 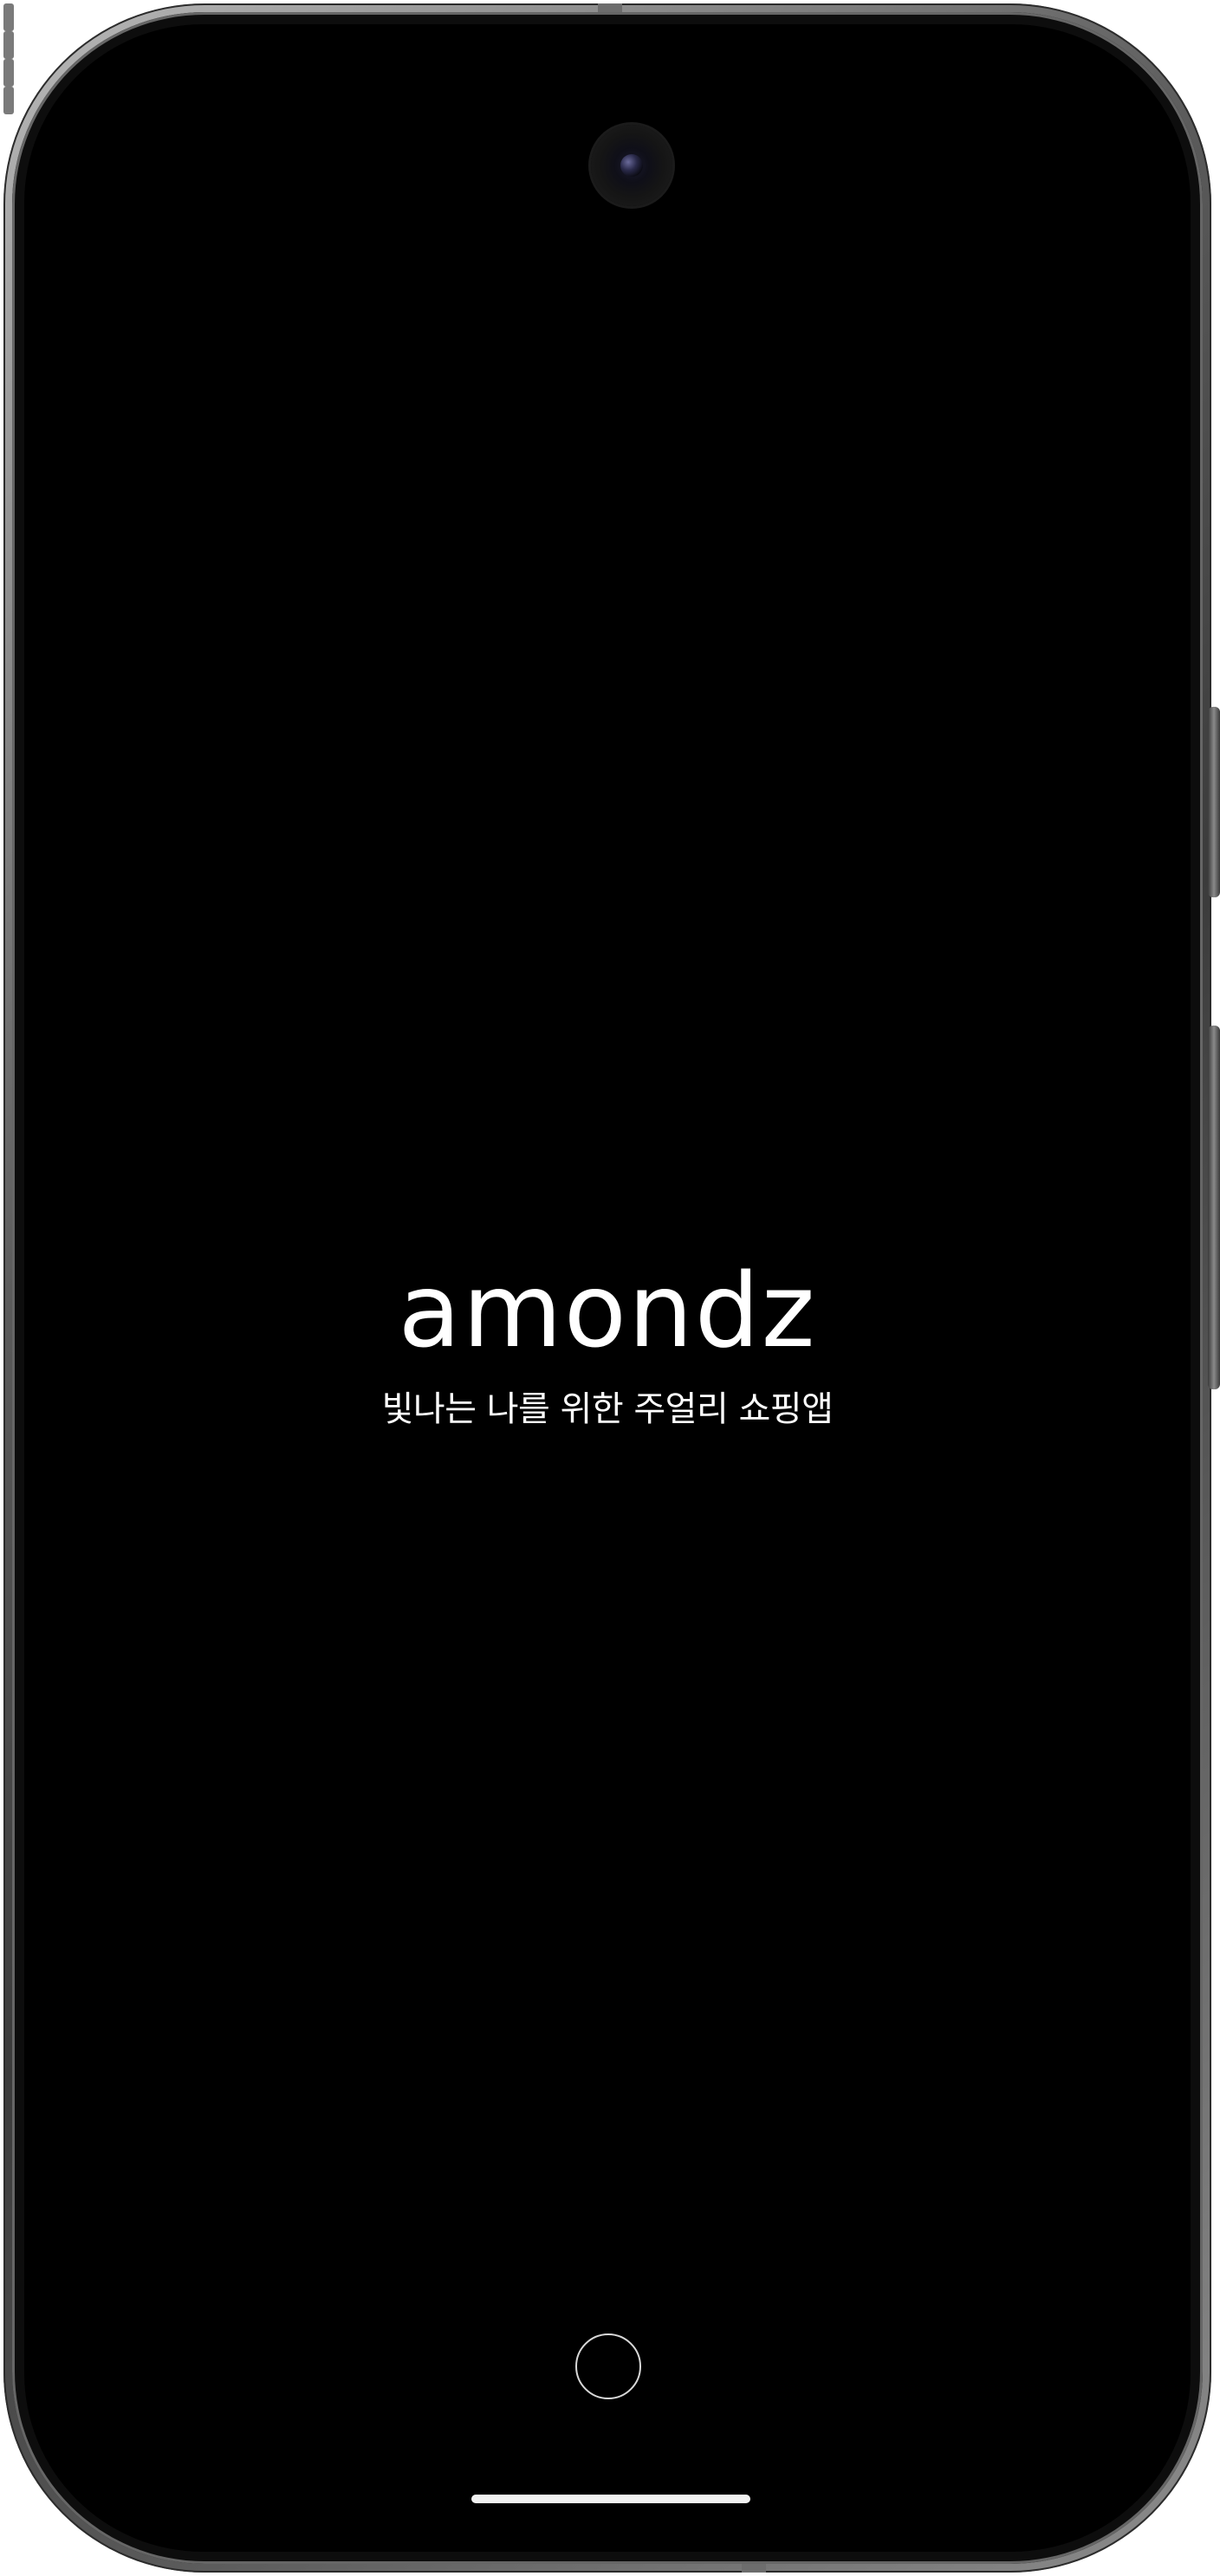 I want to click on frame-band-left-top, so click(x=8, y=17).